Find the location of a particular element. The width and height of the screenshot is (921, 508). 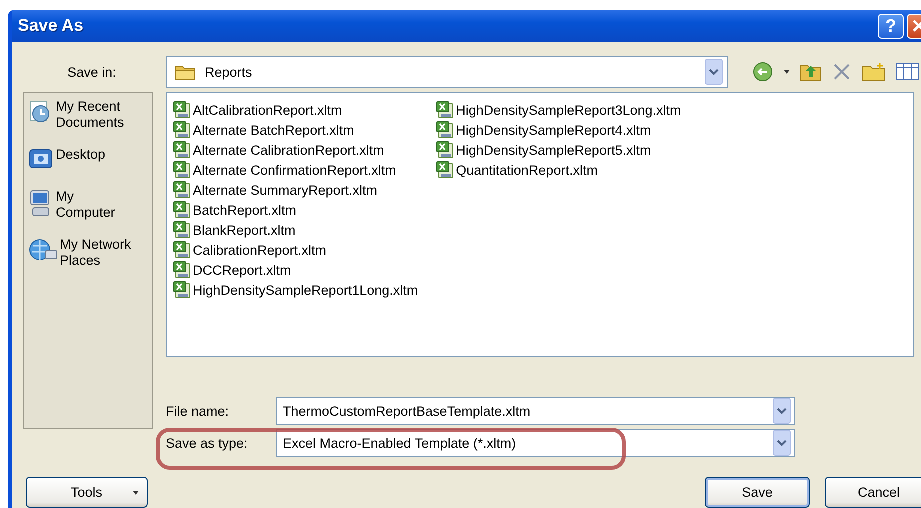

help-button: ? is located at coordinates (891, 26).